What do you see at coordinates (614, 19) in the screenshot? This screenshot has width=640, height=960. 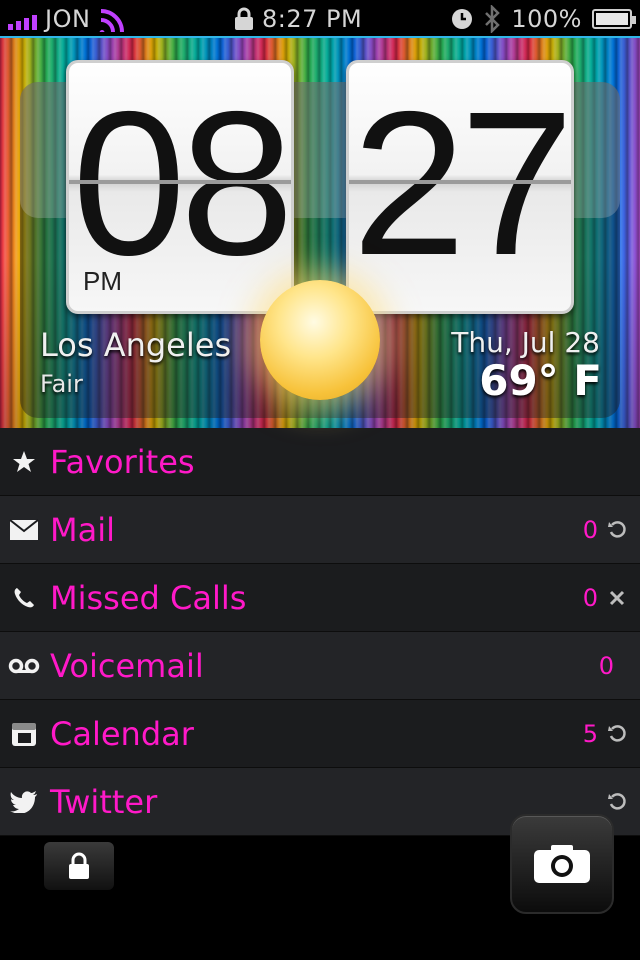 I see `battery-icon` at bounding box center [614, 19].